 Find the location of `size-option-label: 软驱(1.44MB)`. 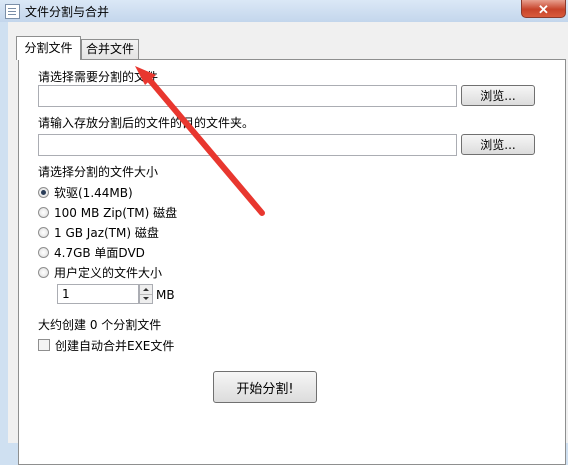

size-option-label: 软驱(1.44MB) is located at coordinates (93, 192).